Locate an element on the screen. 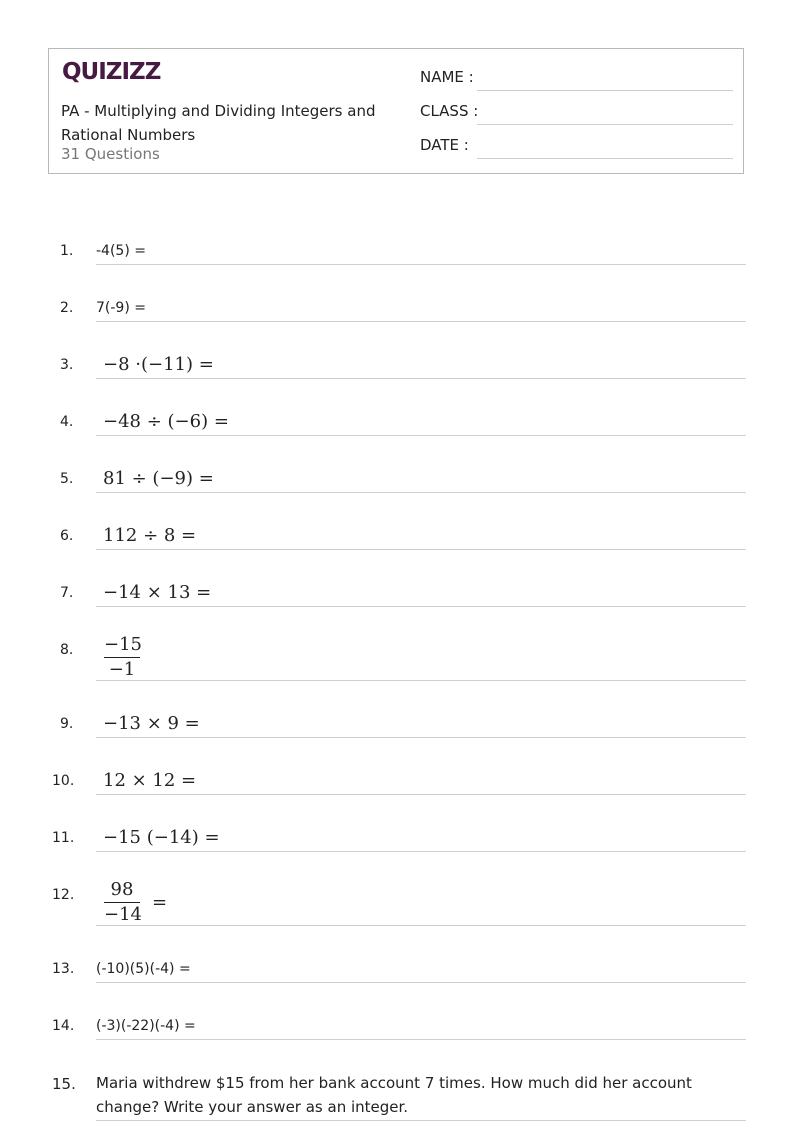 The image size is (794, 1123). class-field: CLASS : is located at coordinates (449, 111).